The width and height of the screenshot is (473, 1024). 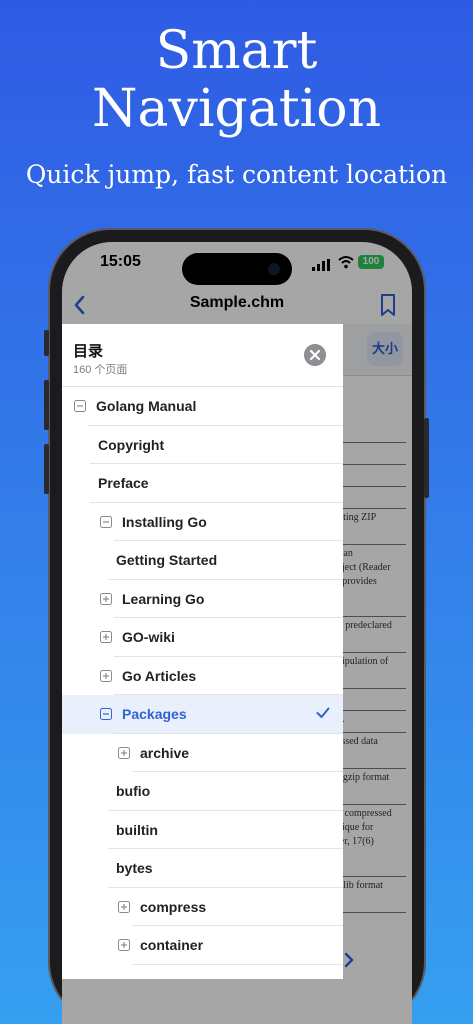 I want to click on toc-item-label: Golang Manual, so click(x=146, y=406).